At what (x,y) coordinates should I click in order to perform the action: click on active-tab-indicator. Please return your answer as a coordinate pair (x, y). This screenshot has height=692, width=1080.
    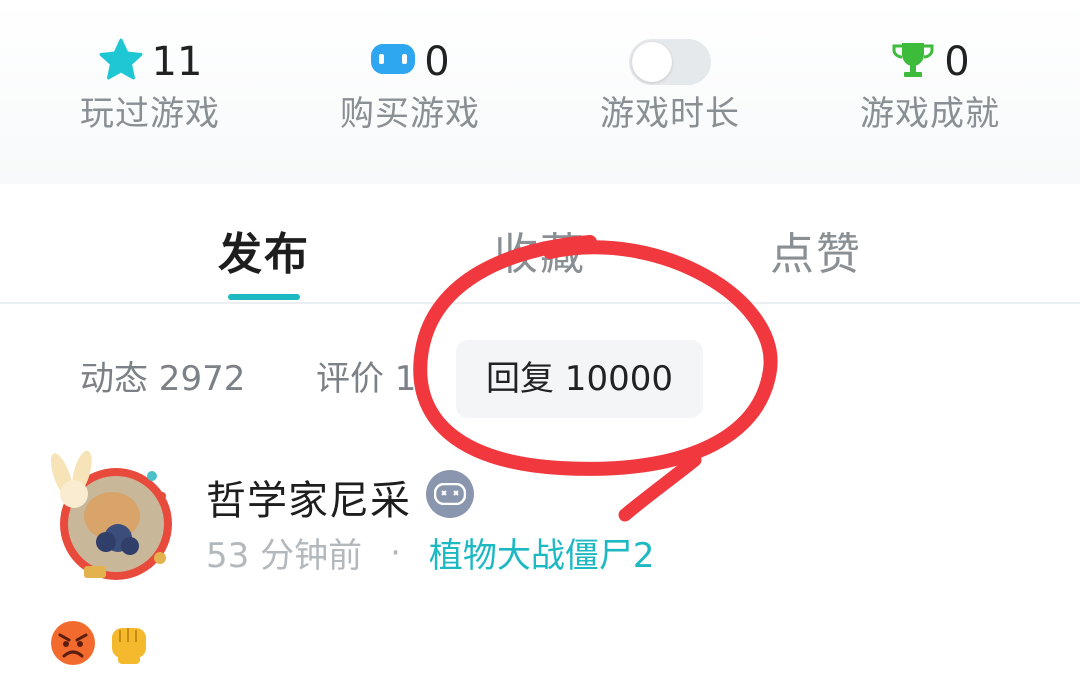
    Looking at the image, I should click on (264, 297).